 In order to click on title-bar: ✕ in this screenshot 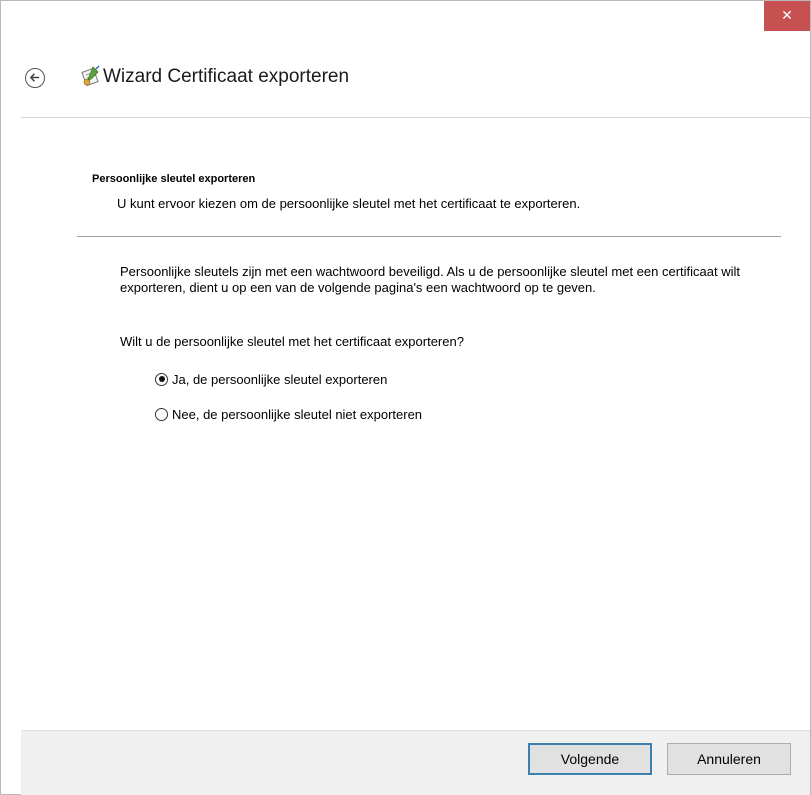, I will do `click(405, 21)`.